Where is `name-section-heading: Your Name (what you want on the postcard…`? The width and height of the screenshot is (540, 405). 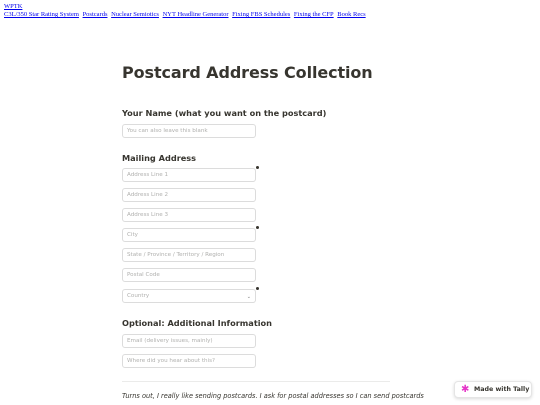 name-section-heading: Your Name (what you want on the postcard… is located at coordinates (224, 113).